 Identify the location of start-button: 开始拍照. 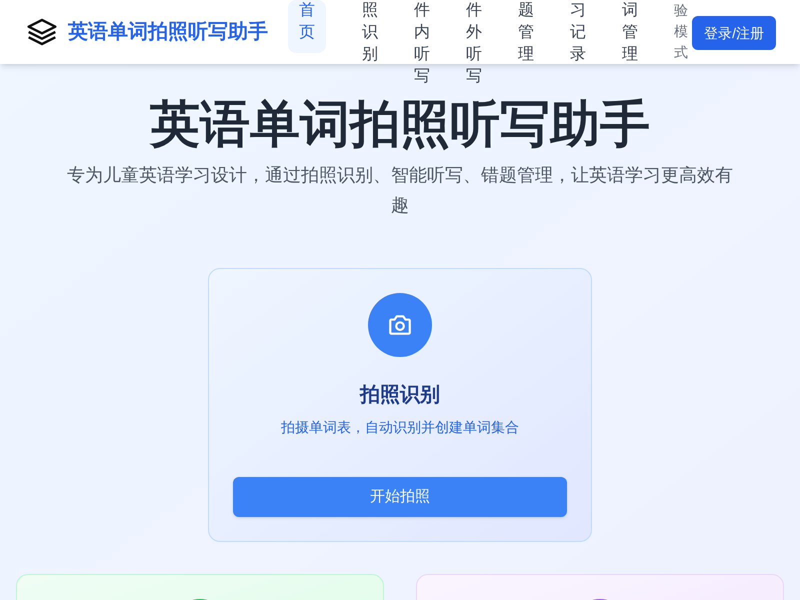
(400, 497).